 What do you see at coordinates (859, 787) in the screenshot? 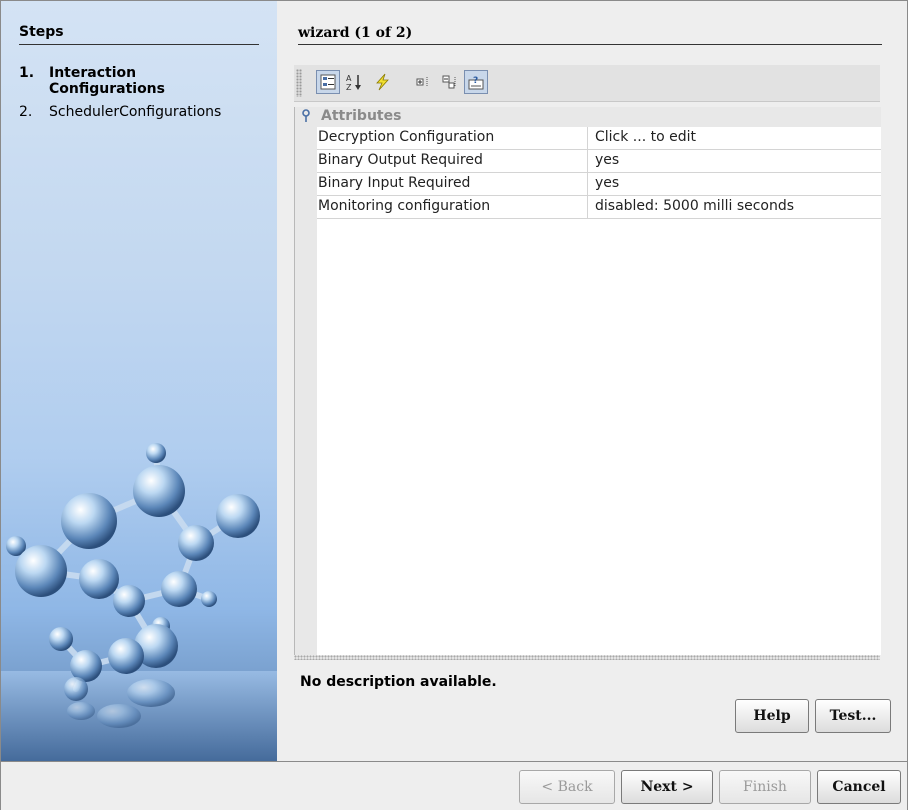
I see `cancel-button: Cancel` at bounding box center [859, 787].